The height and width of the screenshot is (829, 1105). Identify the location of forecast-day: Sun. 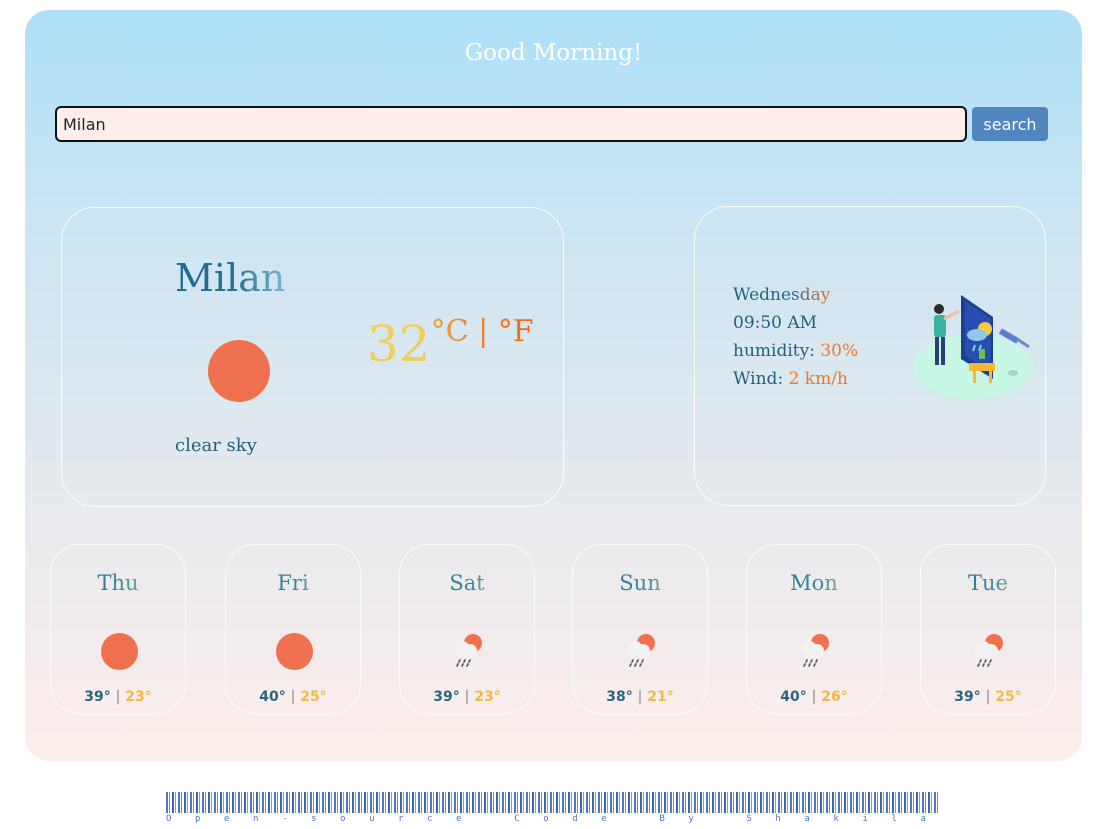
(640, 583).